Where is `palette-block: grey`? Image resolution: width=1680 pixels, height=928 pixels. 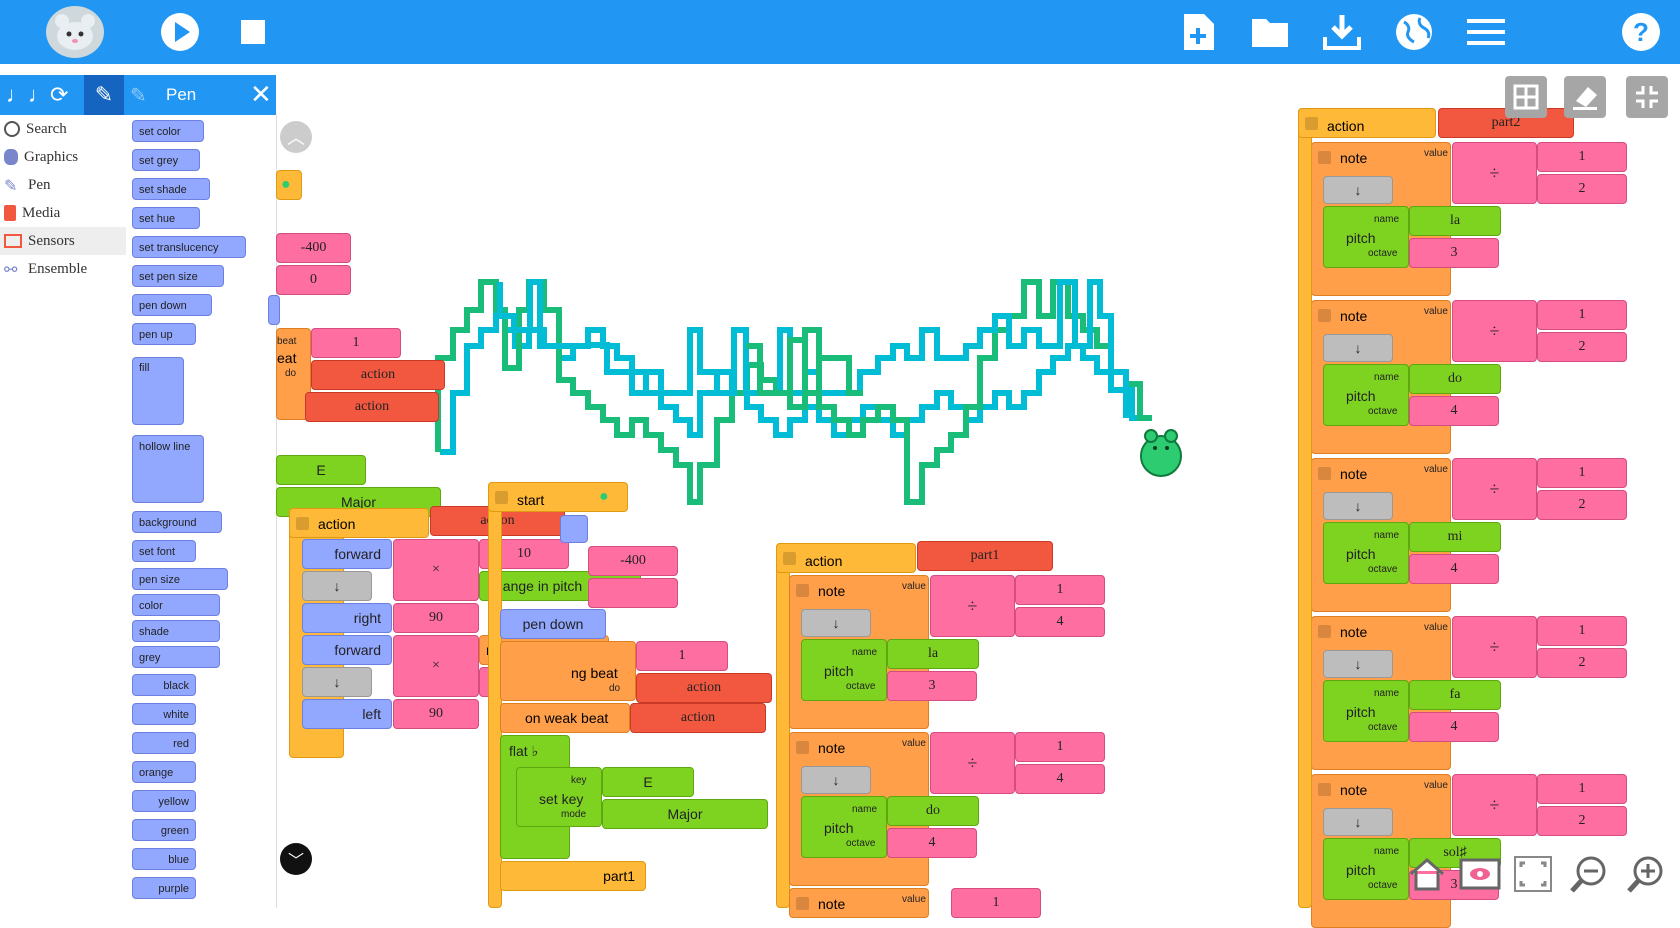 palette-block: grey is located at coordinates (176, 657).